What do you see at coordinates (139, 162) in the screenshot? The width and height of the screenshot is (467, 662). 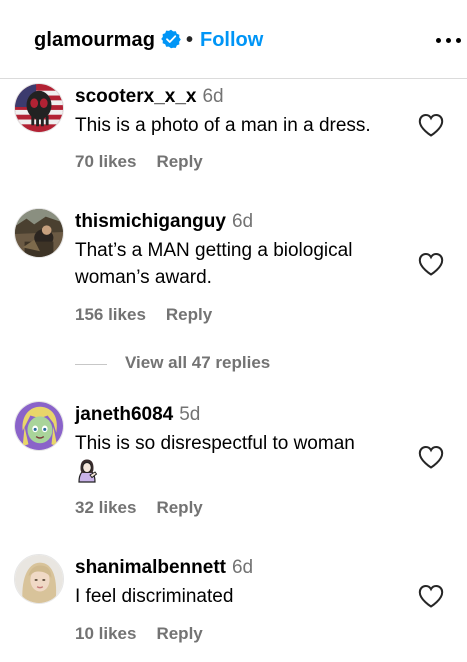 I see `comment-meta: 70 likes Reply` at bounding box center [139, 162].